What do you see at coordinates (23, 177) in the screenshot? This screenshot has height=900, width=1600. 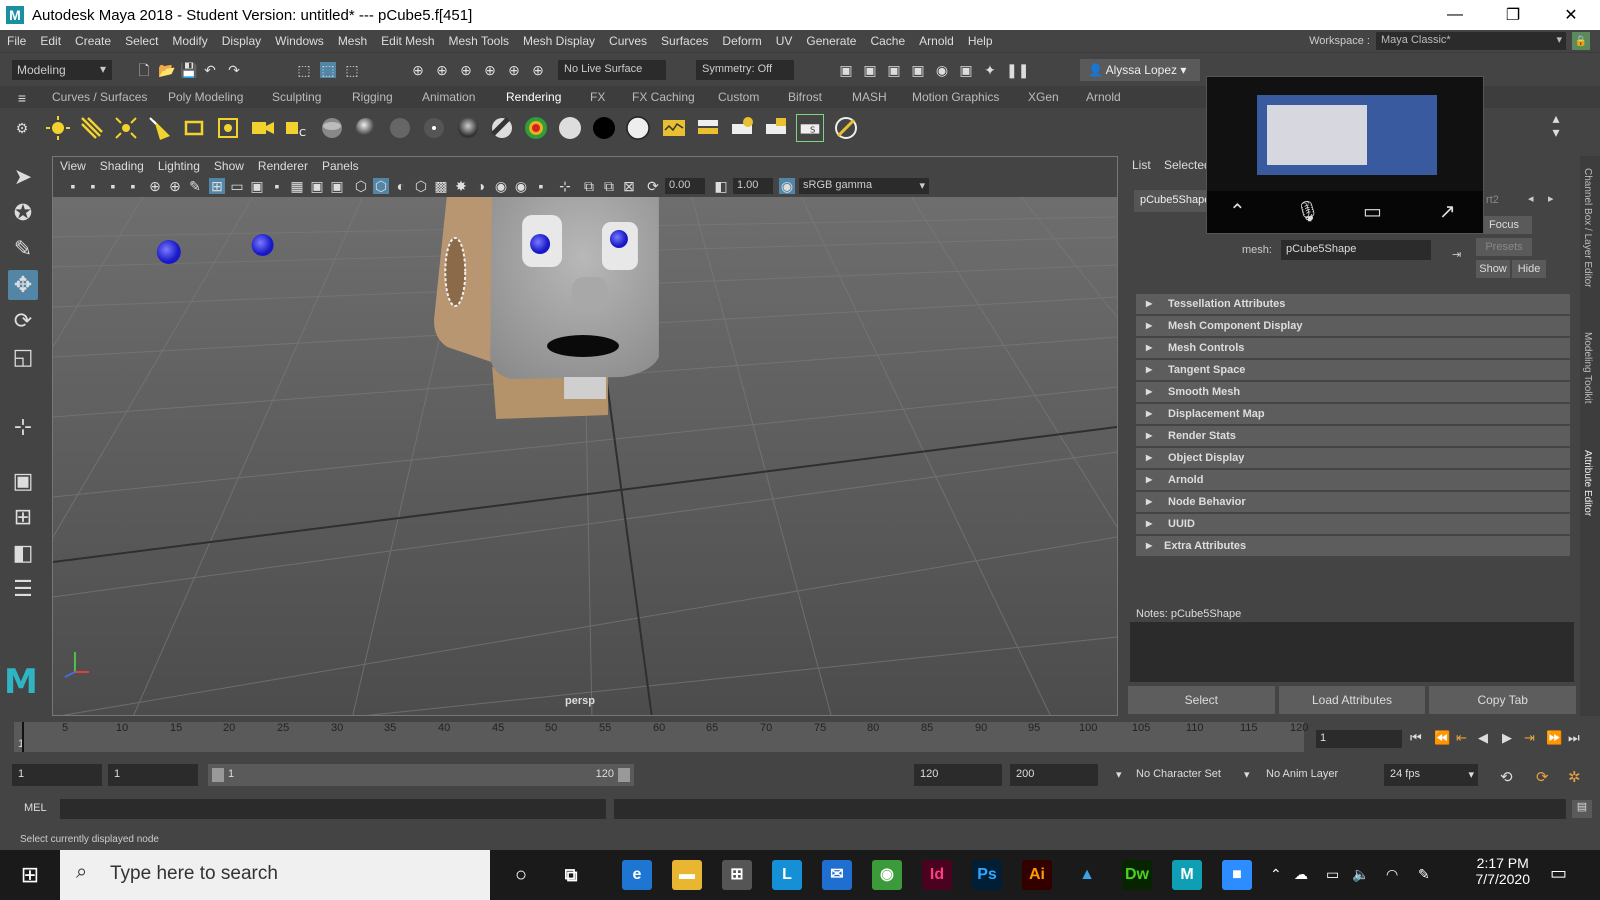 I see `select-tool-icon: ➤` at bounding box center [23, 177].